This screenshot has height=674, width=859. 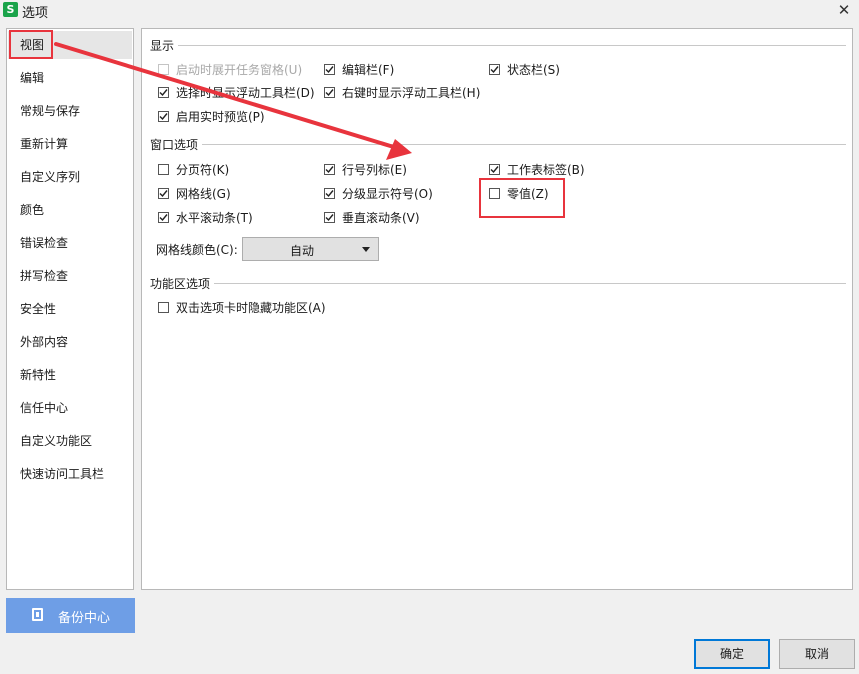 I want to click on sidebar-item-label: 自定义序列, so click(x=50, y=177).